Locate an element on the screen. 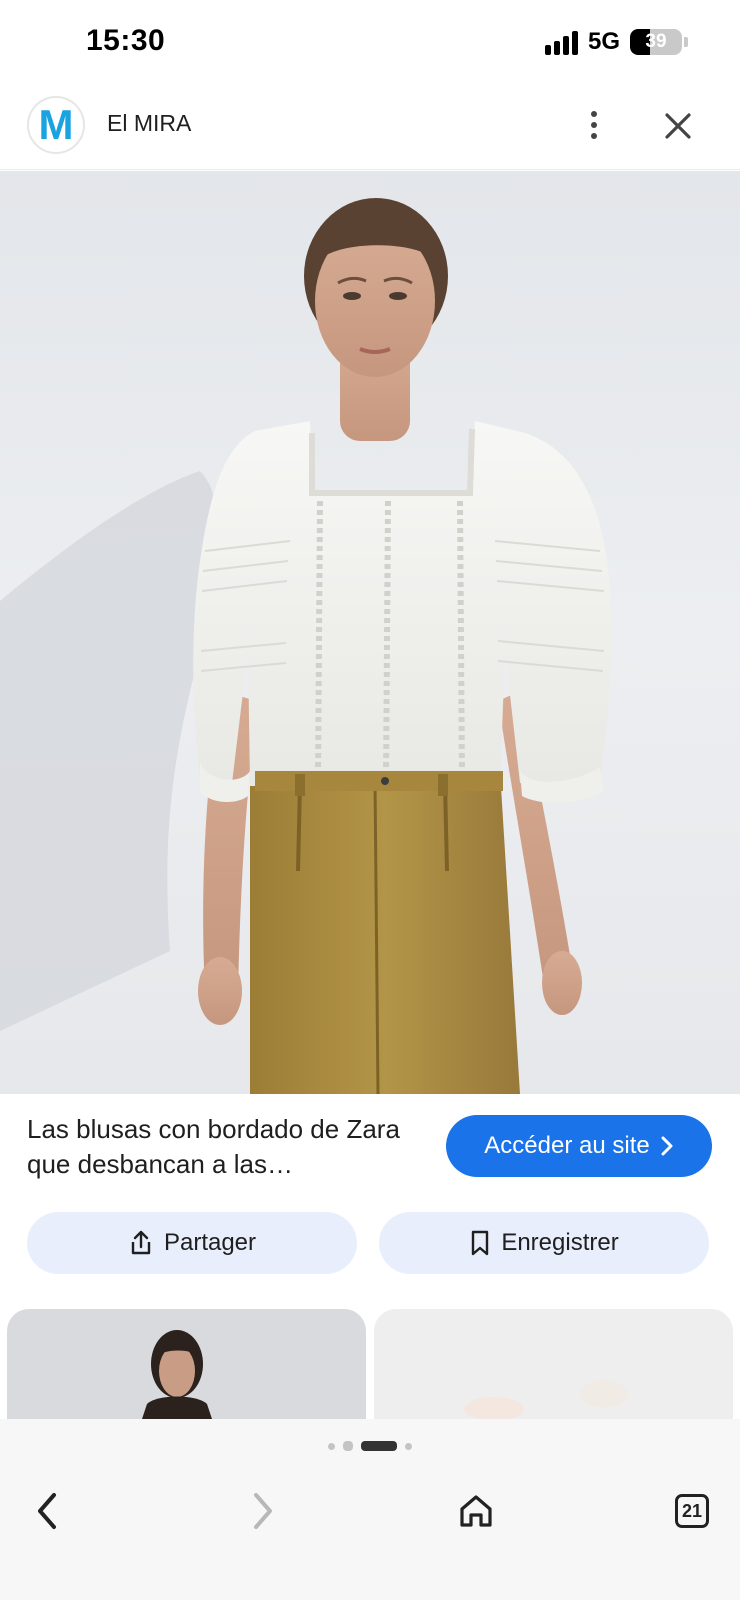  tabs-button: 21 is located at coordinates (692, 1511).